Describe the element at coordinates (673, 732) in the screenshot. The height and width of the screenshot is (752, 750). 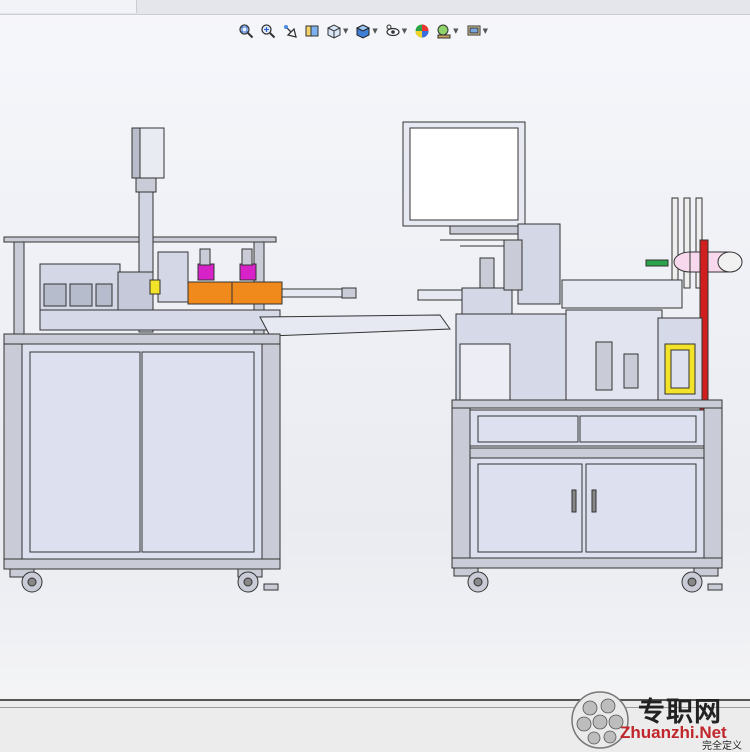
I see `watermark-url: Zhuanzhi.Net` at that location.